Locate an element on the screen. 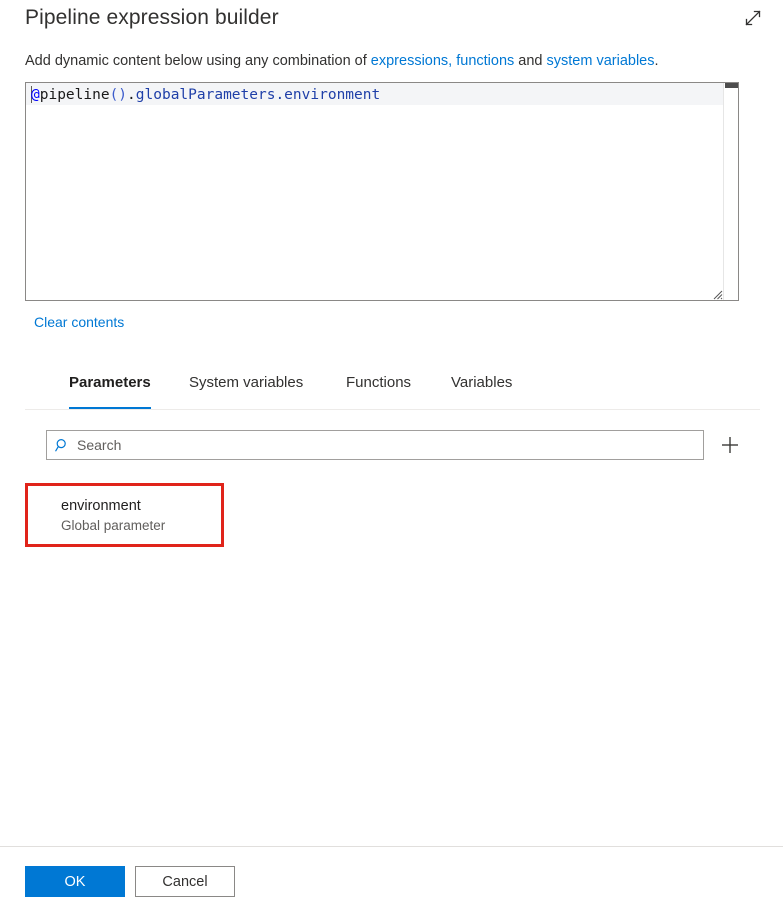 This screenshot has width=783, height=910. expand-diagonal-icon-svg is located at coordinates (753, 18).